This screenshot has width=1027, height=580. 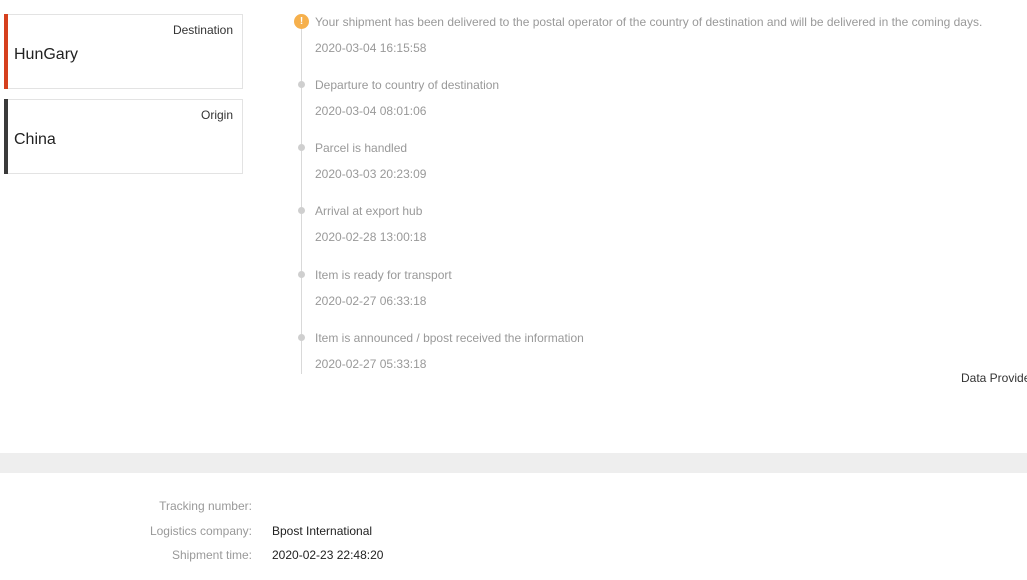 I want to click on shipment-time-row: Shipment time: 2020-02-23 22:48:20, so click(x=513, y=554).